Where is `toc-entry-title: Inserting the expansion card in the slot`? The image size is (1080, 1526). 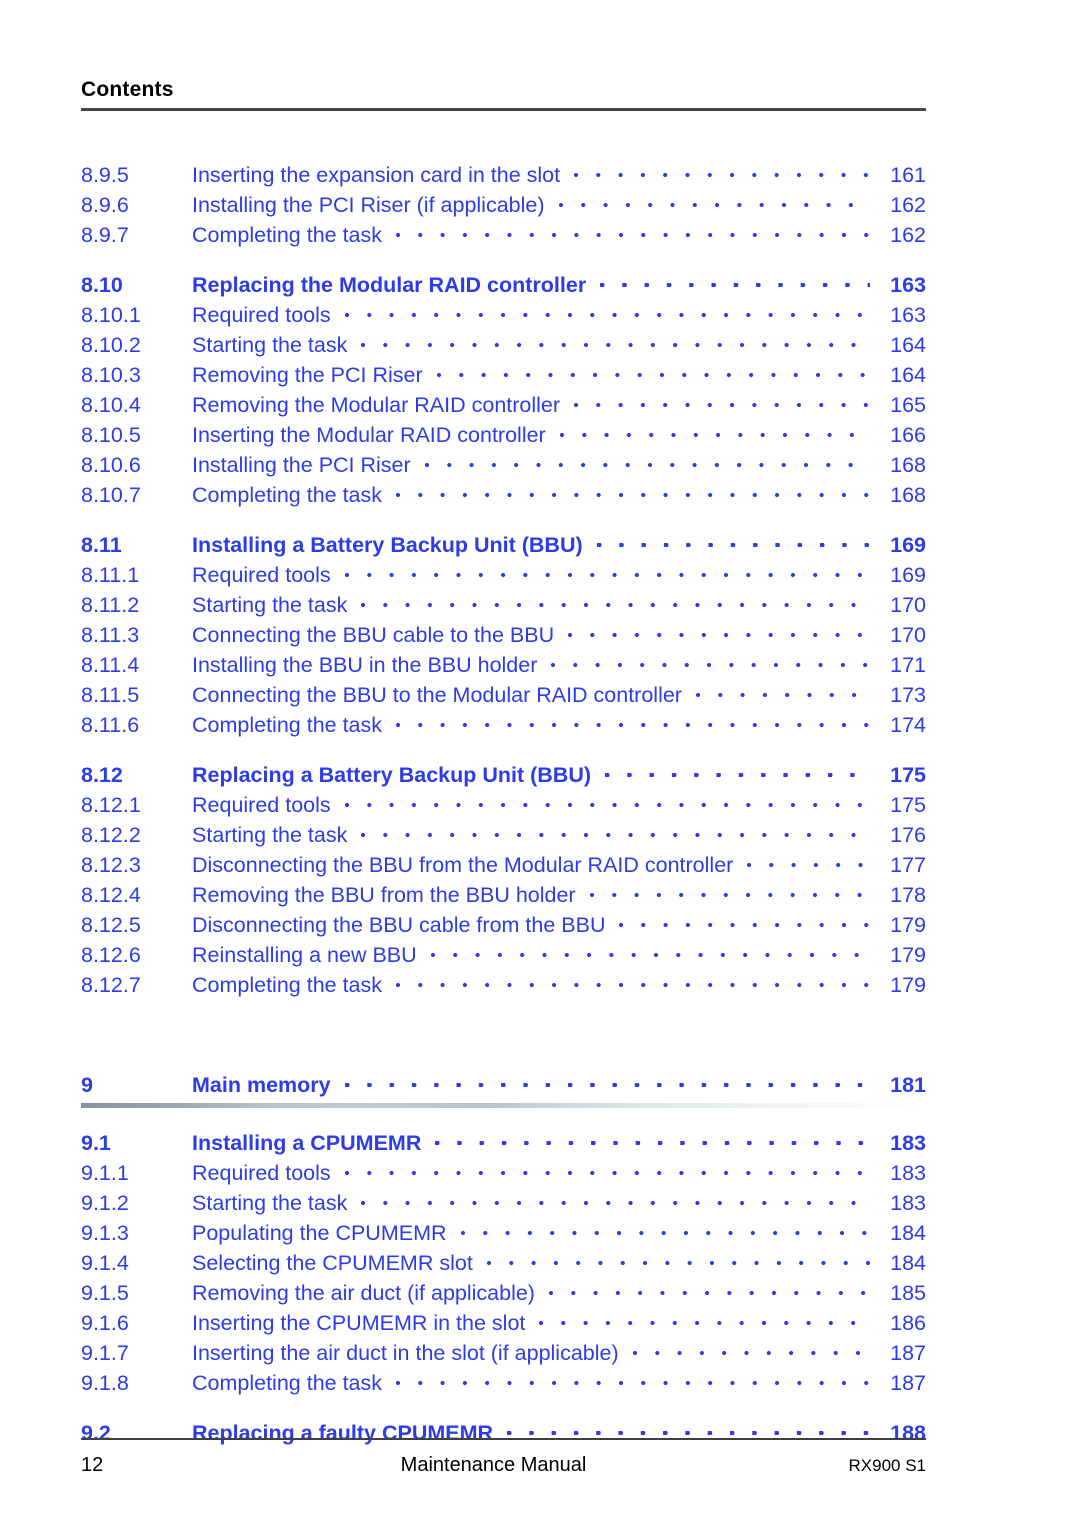
toc-entry-title: Inserting the expansion card in the slot is located at coordinates (376, 175).